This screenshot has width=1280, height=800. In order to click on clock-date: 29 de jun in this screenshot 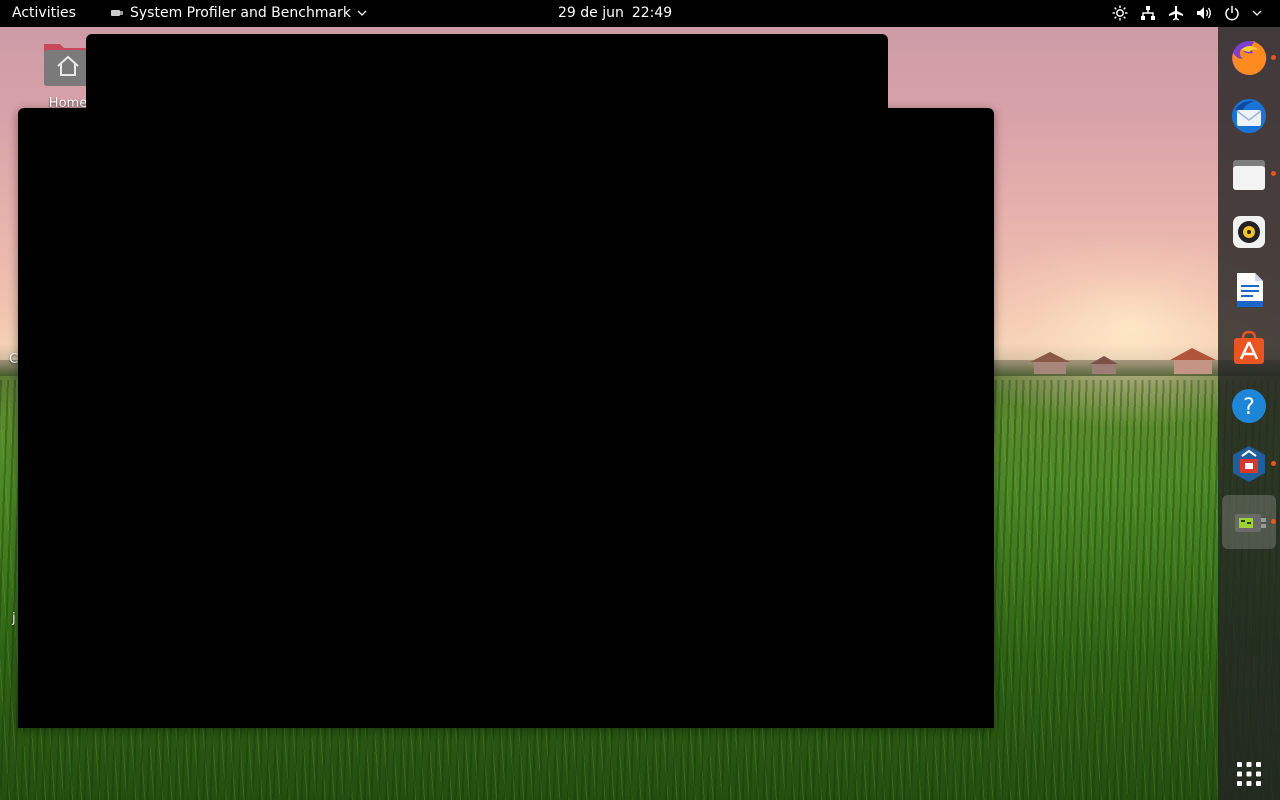, I will do `click(591, 13)`.